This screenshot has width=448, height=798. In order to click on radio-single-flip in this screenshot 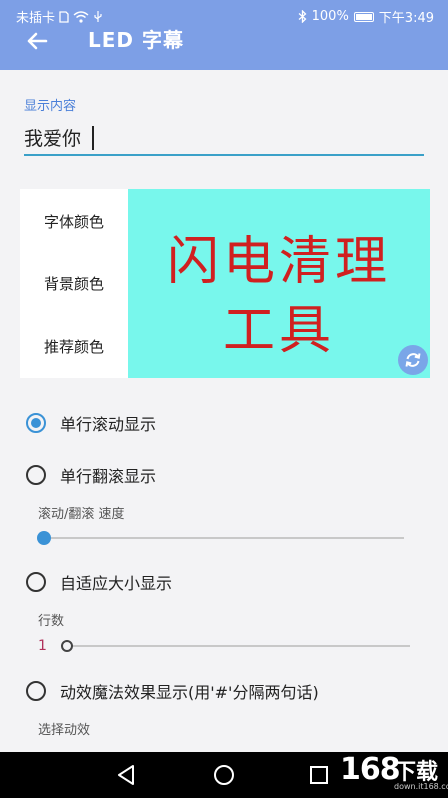, I will do `click(36, 475)`.